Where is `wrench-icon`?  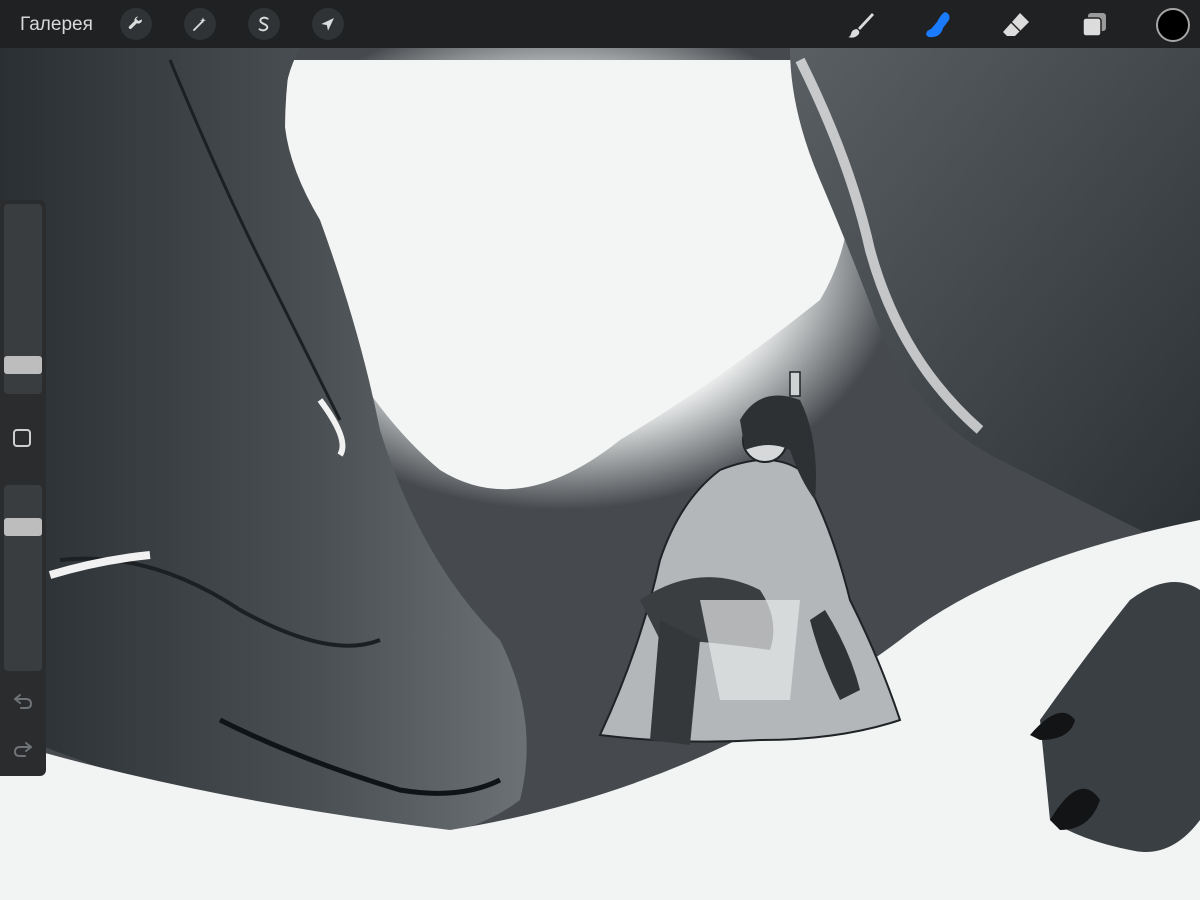 wrench-icon is located at coordinates (135, 22).